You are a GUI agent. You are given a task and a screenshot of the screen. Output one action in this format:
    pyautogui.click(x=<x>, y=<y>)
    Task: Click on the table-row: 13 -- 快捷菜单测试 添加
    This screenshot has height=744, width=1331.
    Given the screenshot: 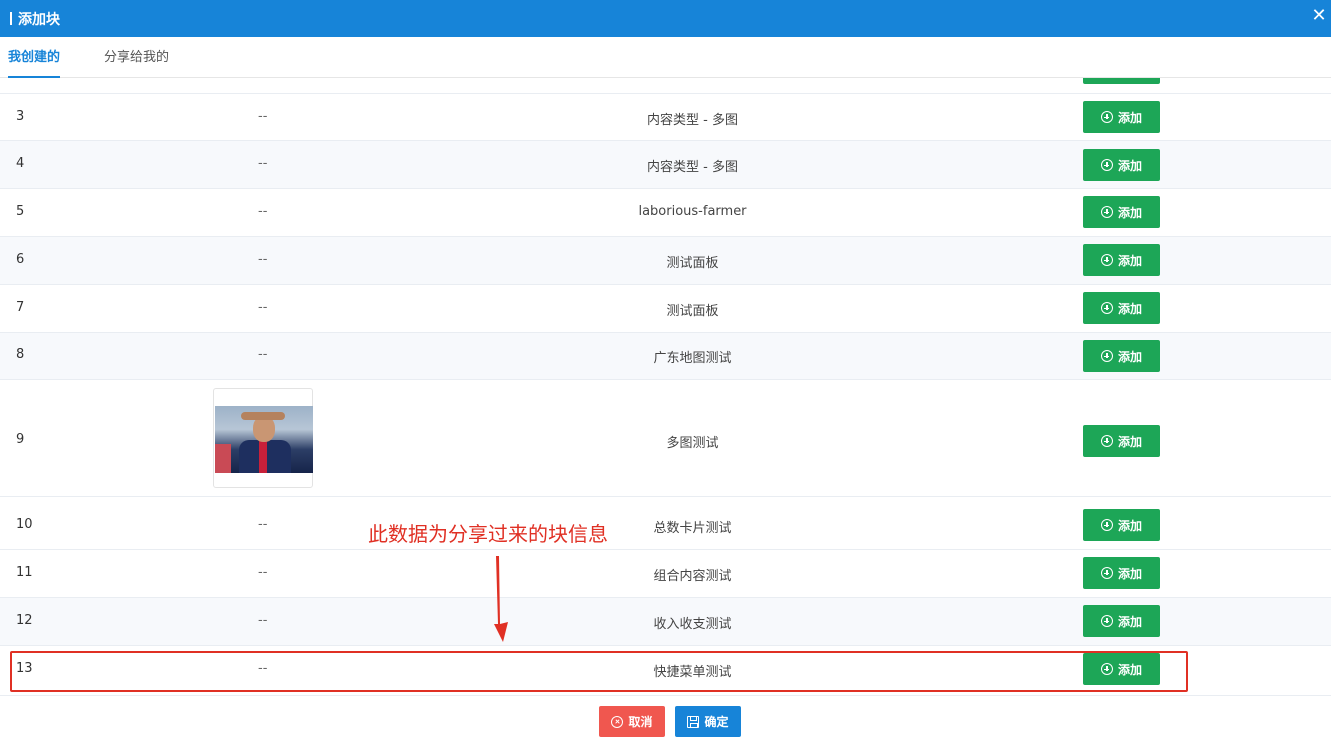 What is the action you would take?
    pyautogui.click(x=665, y=671)
    